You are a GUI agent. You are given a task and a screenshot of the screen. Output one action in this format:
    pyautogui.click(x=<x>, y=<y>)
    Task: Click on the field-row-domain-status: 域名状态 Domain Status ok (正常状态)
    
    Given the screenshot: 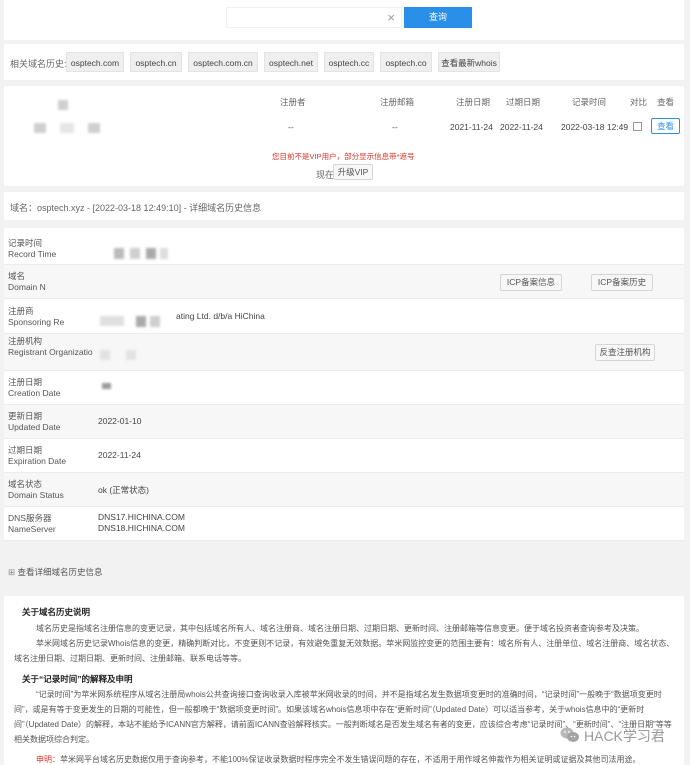 What is the action you would take?
    pyautogui.click(x=344, y=490)
    